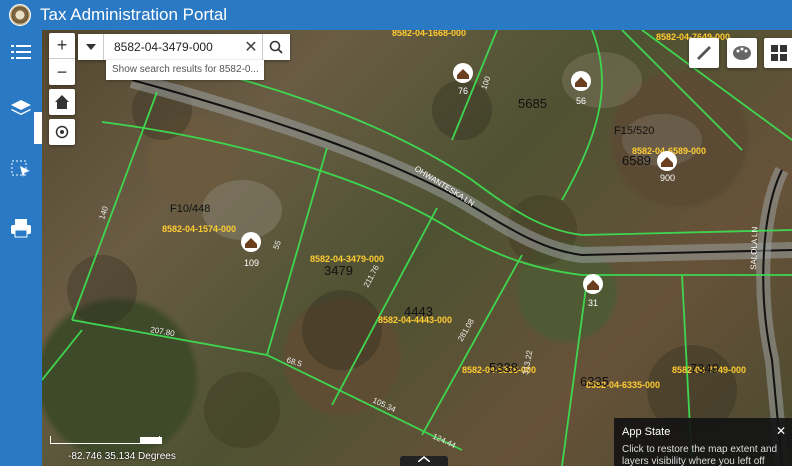  I want to click on dimension-label: 68.5, so click(294, 362).